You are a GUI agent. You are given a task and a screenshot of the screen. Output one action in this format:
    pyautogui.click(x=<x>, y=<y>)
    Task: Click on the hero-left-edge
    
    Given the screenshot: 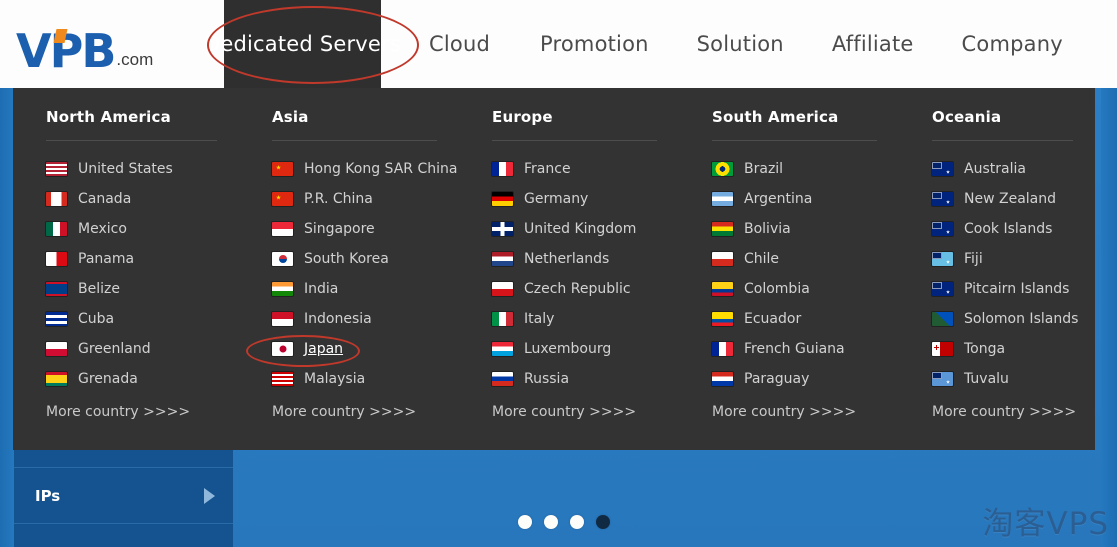 What is the action you would take?
    pyautogui.click(x=7, y=315)
    